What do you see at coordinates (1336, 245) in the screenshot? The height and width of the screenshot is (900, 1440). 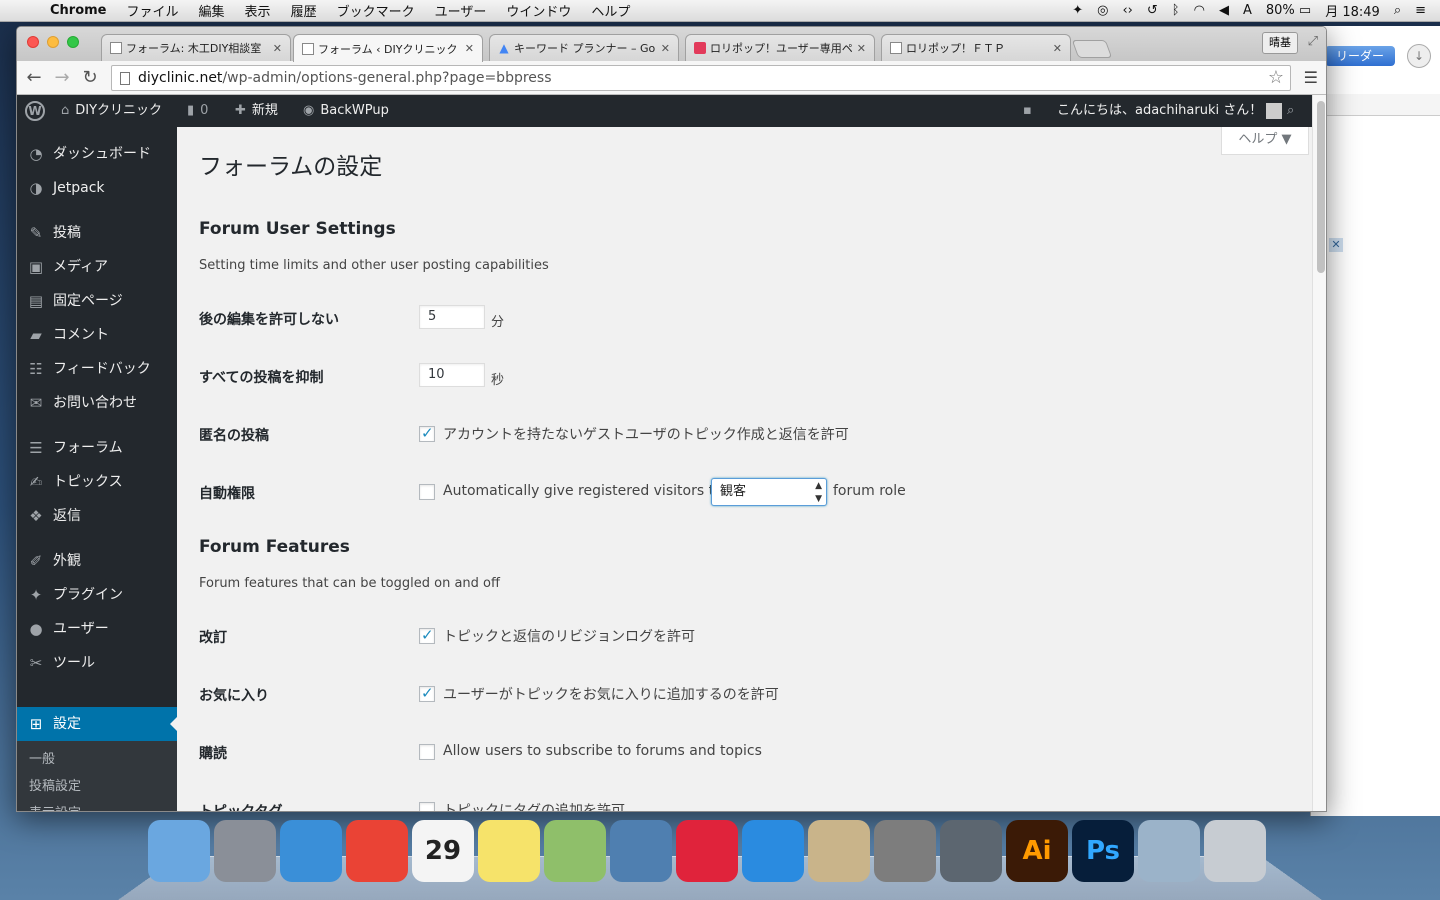 I see `close-ad-icon: ✕` at bounding box center [1336, 245].